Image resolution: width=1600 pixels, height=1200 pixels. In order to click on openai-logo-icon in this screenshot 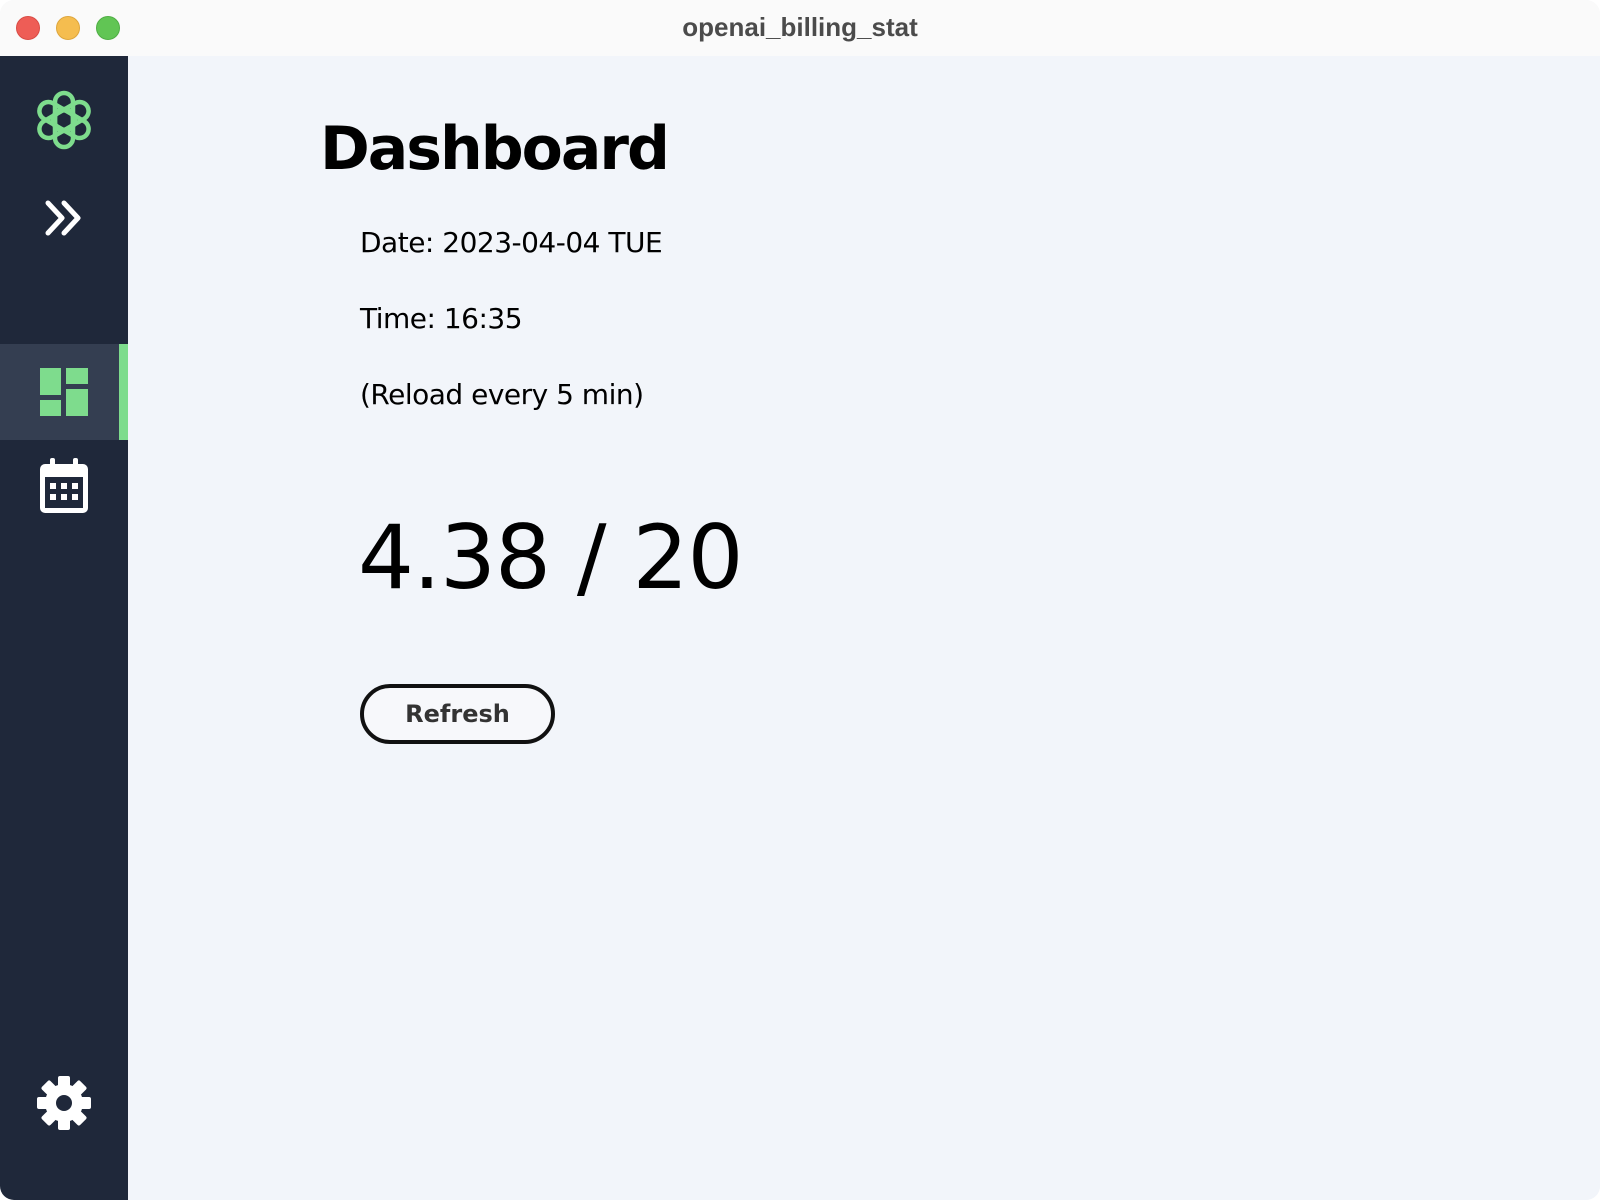, I will do `click(64, 120)`.